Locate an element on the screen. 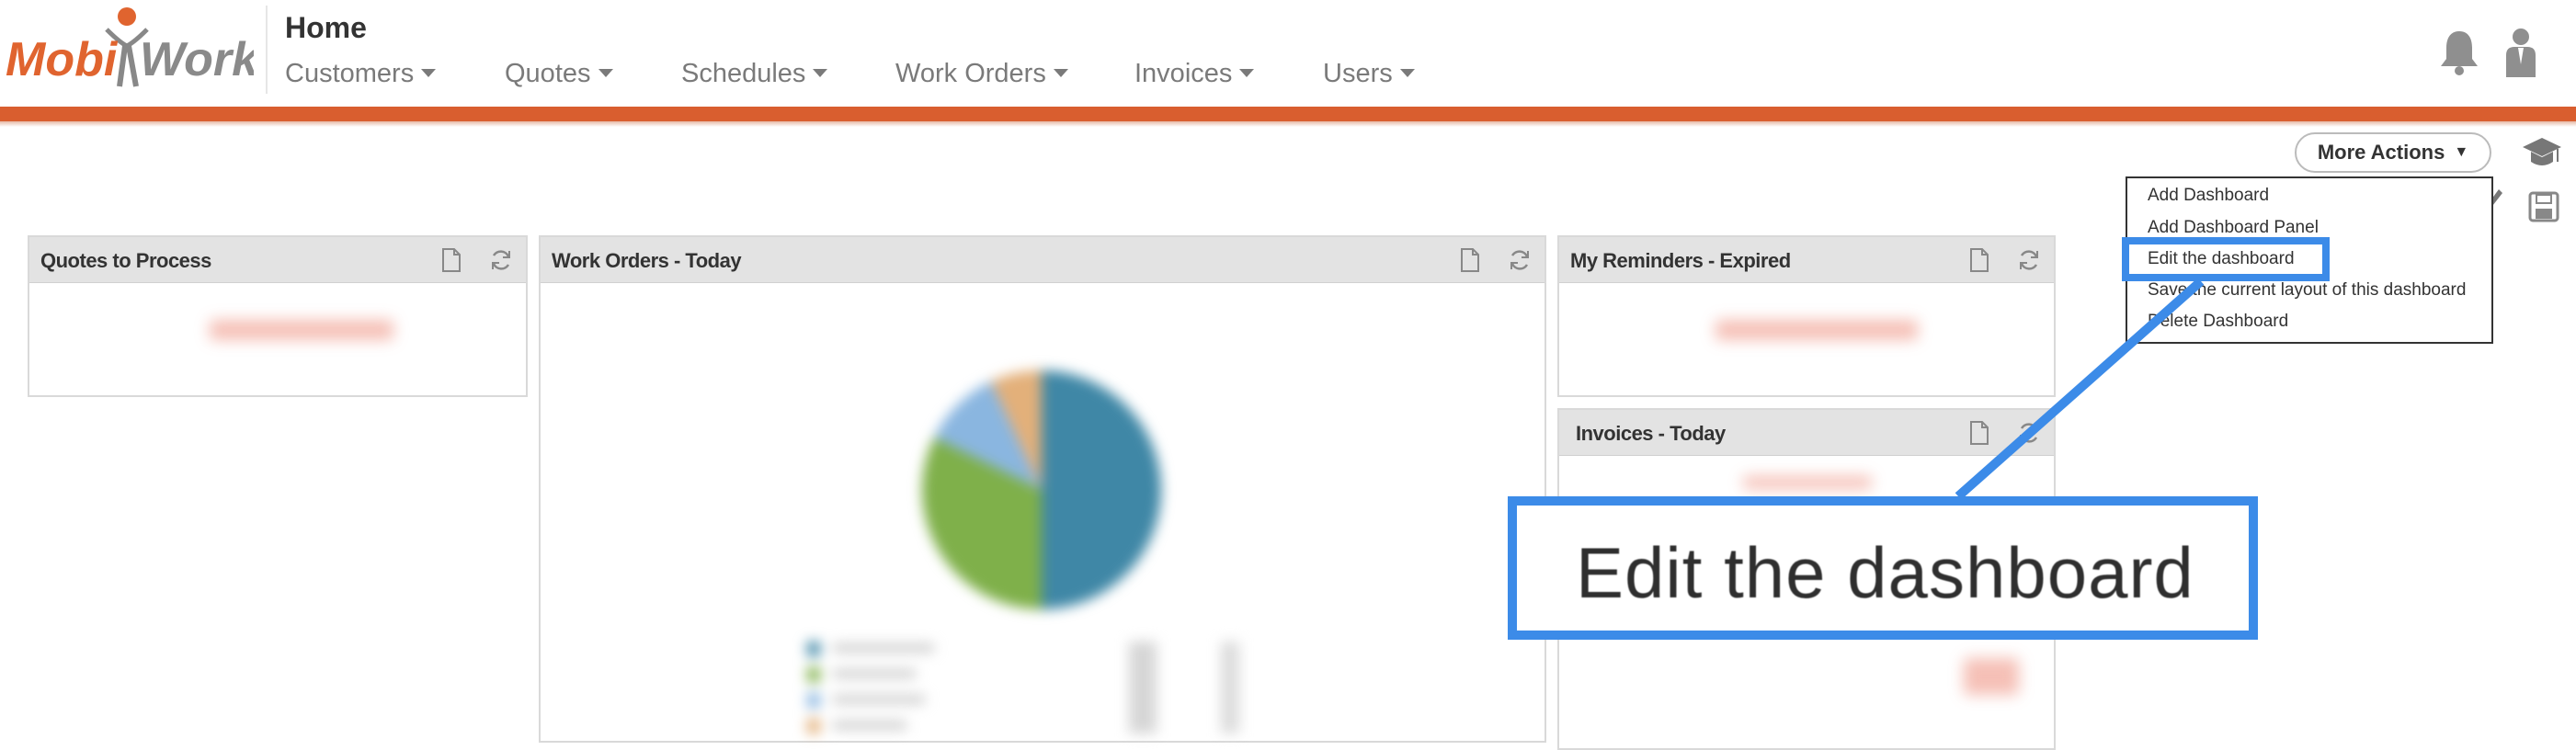  nav-item-schedules: Schedules is located at coordinates (754, 77).